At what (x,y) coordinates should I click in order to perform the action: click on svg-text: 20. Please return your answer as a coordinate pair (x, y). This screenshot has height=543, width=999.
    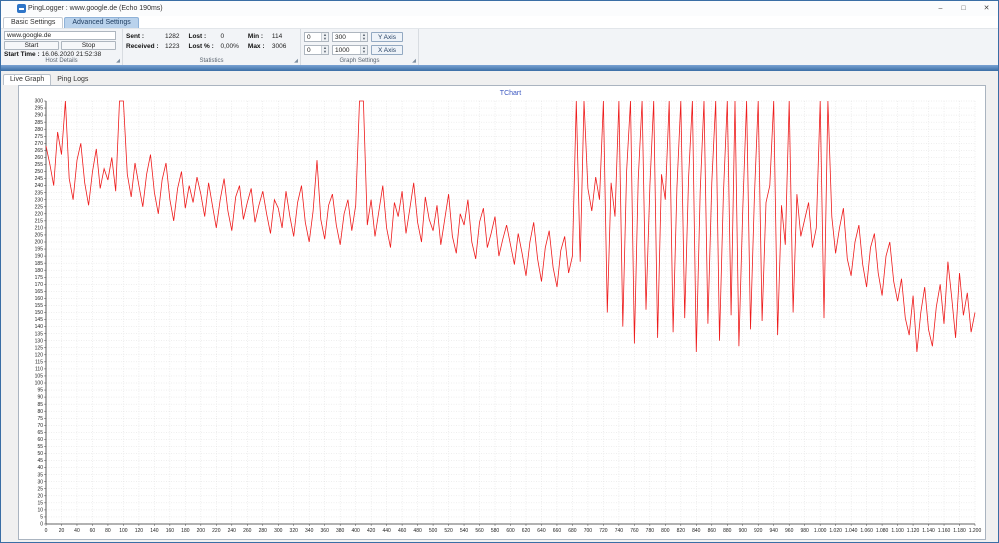
    Looking at the image, I should click on (62, 531).